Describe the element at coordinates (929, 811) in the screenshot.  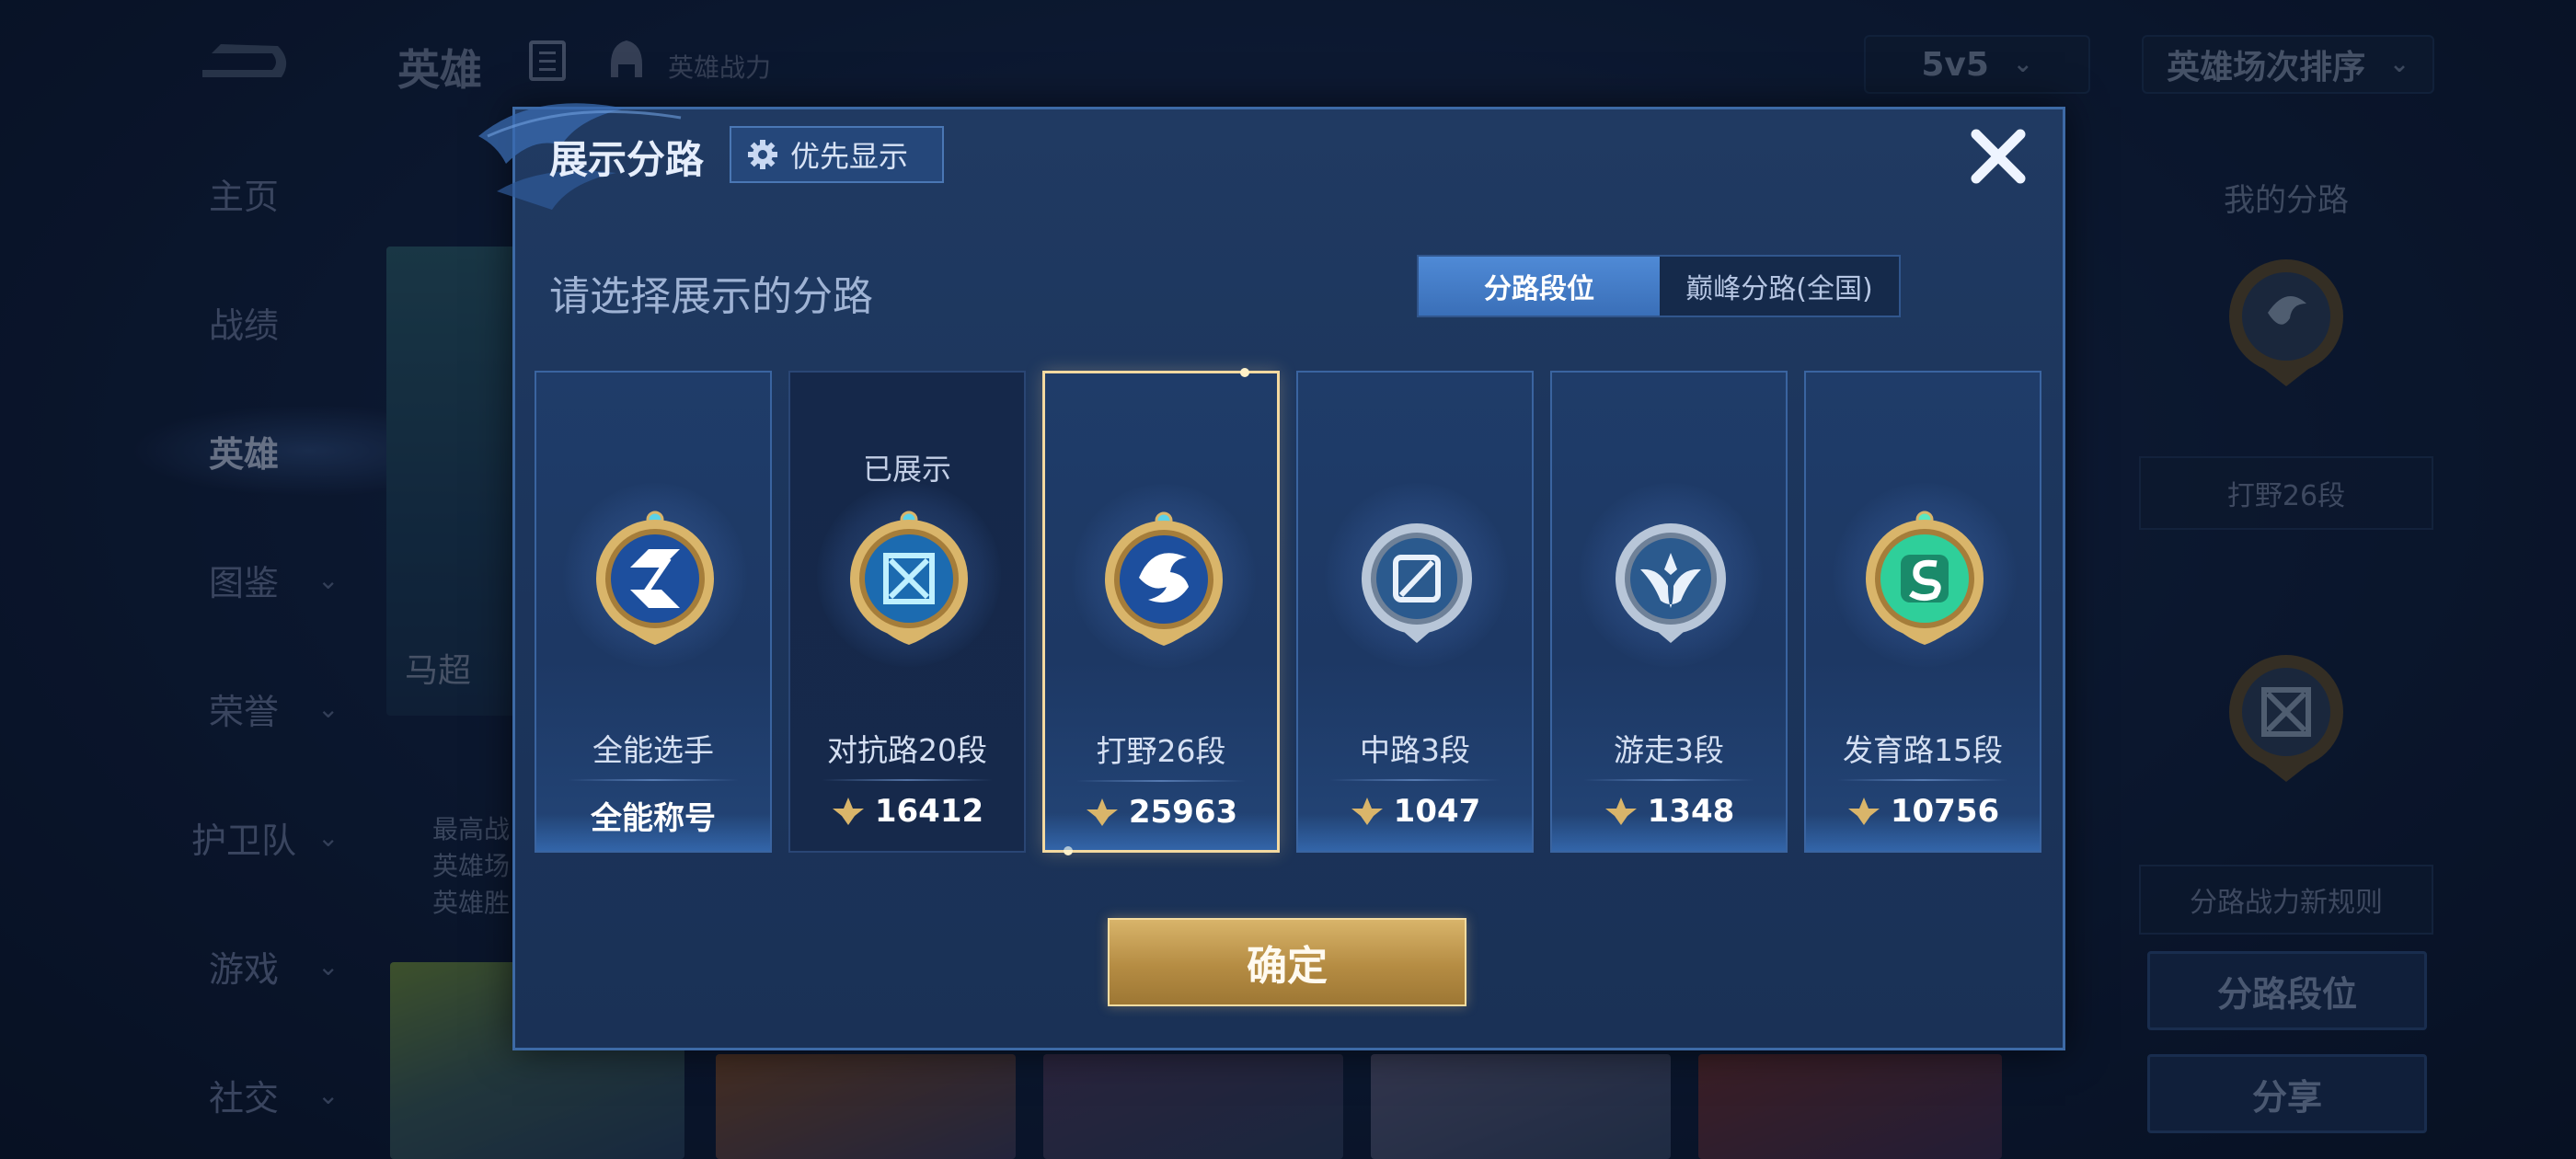
I see `lane-score-value: 16412` at that location.